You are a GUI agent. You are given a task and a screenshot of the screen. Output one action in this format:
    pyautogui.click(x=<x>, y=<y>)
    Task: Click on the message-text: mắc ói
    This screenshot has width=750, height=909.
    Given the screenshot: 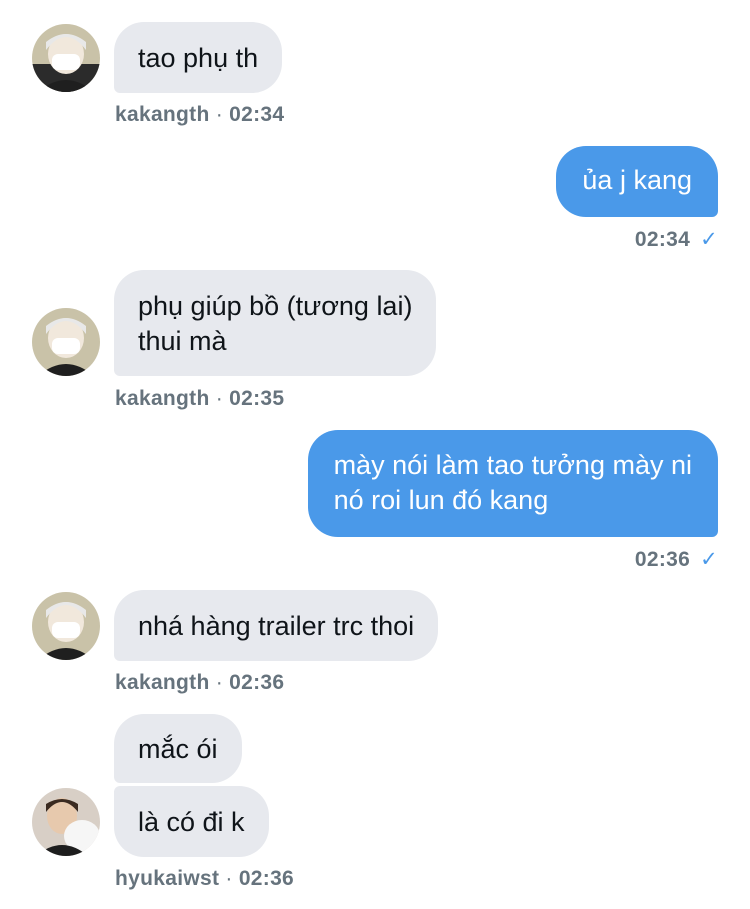 What is the action you would take?
    pyautogui.click(x=178, y=749)
    